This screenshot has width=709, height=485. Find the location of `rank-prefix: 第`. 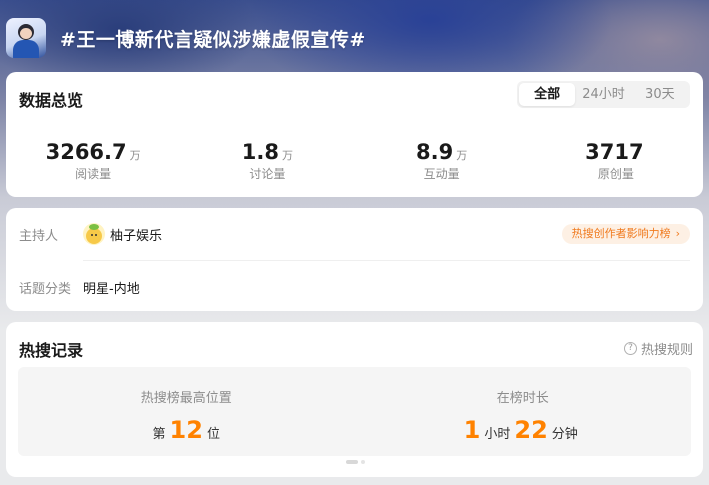

rank-prefix: 第 is located at coordinates (159, 434).